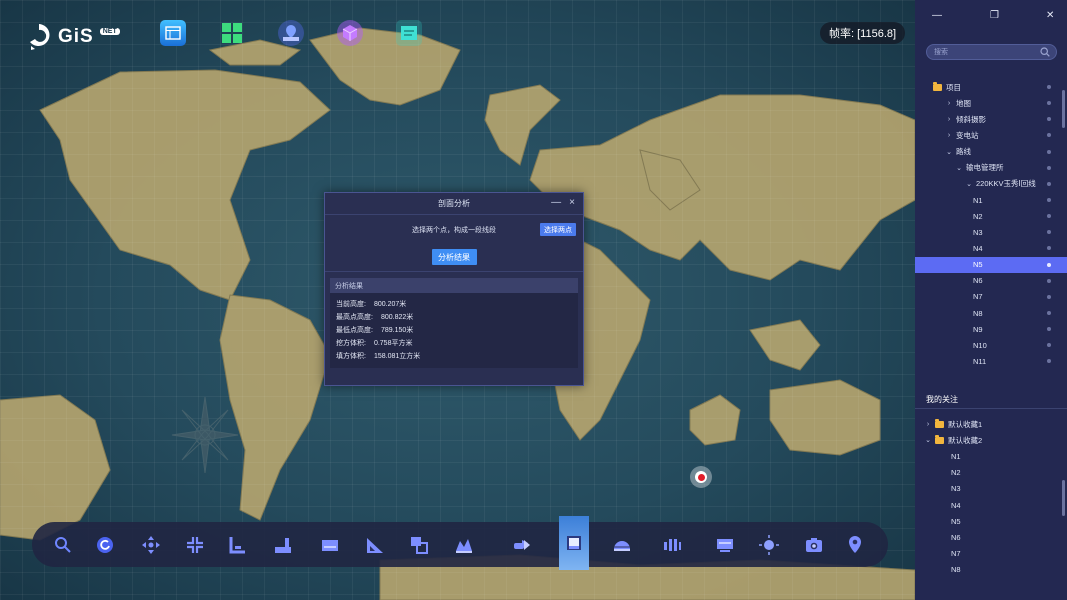 Image resolution: width=1067 pixels, height=600 pixels. I want to click on tree-item: › 地图, so click(991, 103).